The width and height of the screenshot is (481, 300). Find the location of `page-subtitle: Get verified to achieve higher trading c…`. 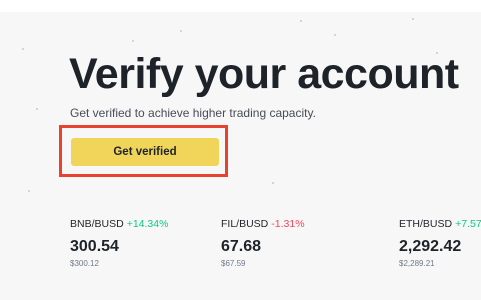

page-subtitle: Get verified to achieve higher trading c… is located at coordinates (193, 113).